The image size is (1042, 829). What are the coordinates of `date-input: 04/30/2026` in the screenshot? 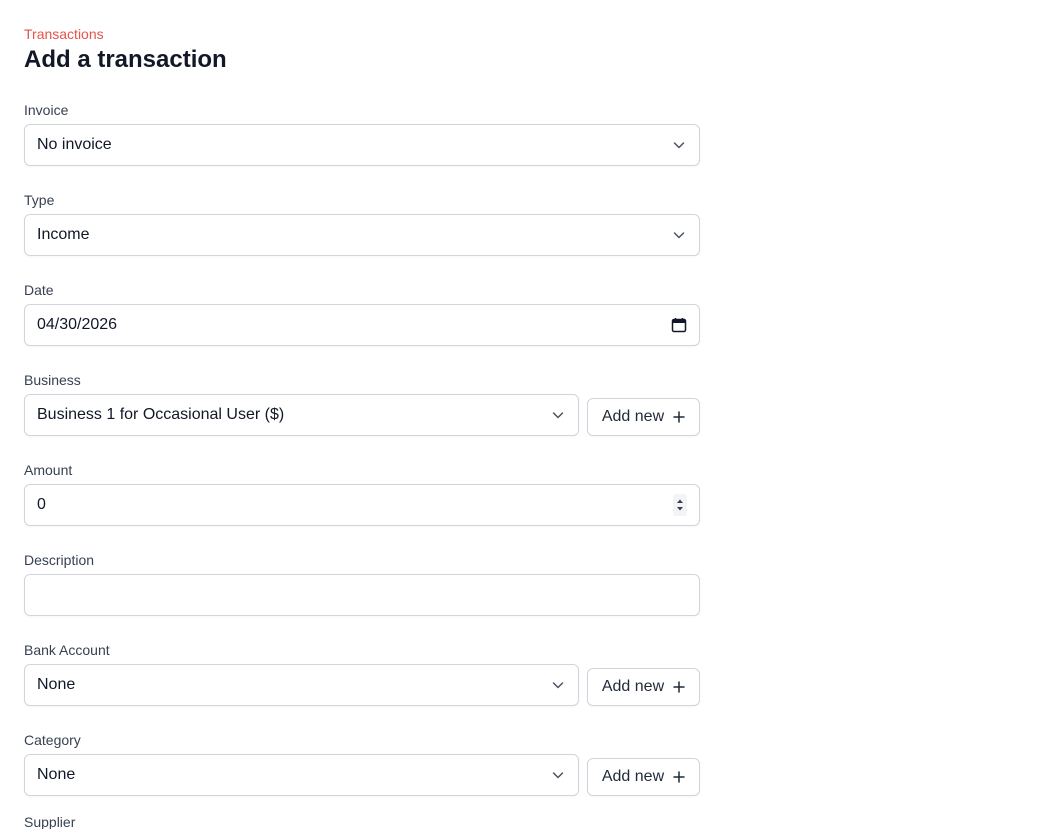 It's located at (362, 325).